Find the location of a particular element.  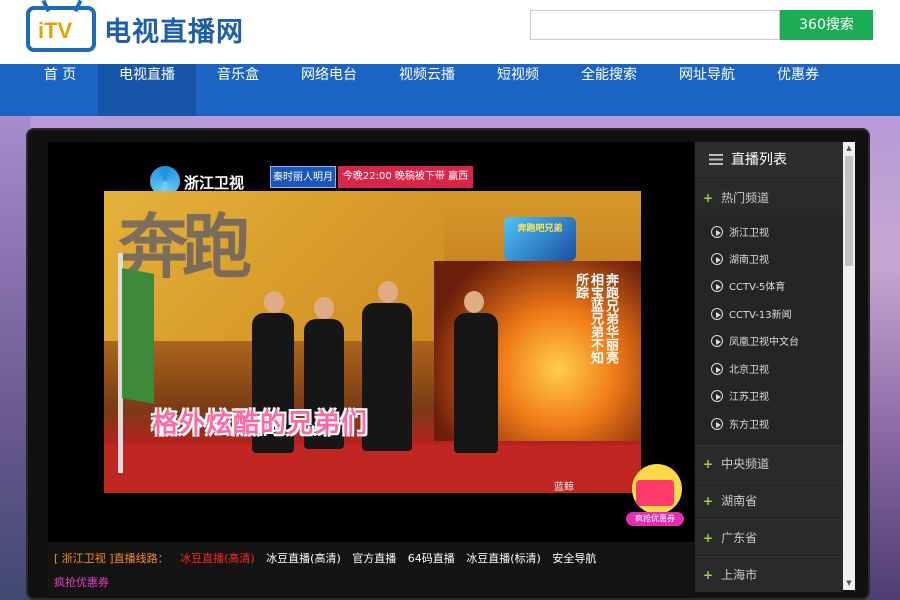

nav-url-guide: 网址导航 is located at coordinates (707, 90).